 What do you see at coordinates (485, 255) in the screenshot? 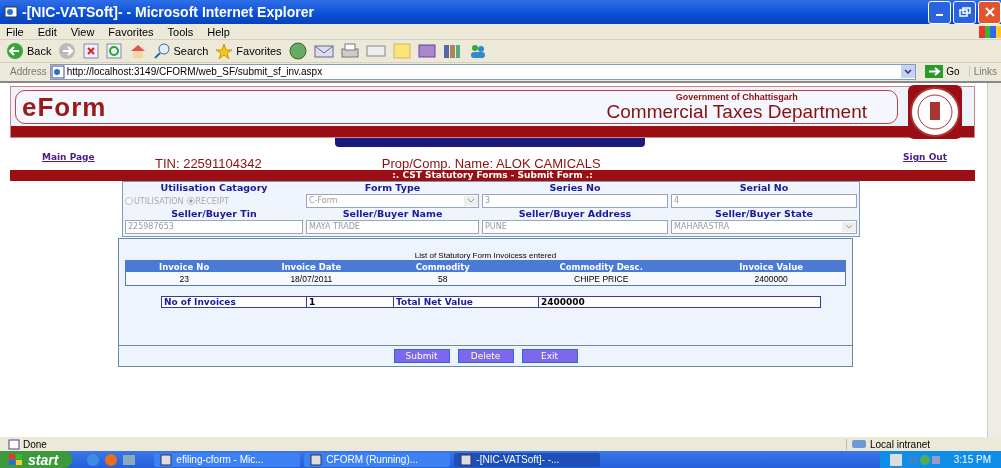
I see `table-caption: List of Statutory Form Invoicess entered` at bounding box center [485, 255].